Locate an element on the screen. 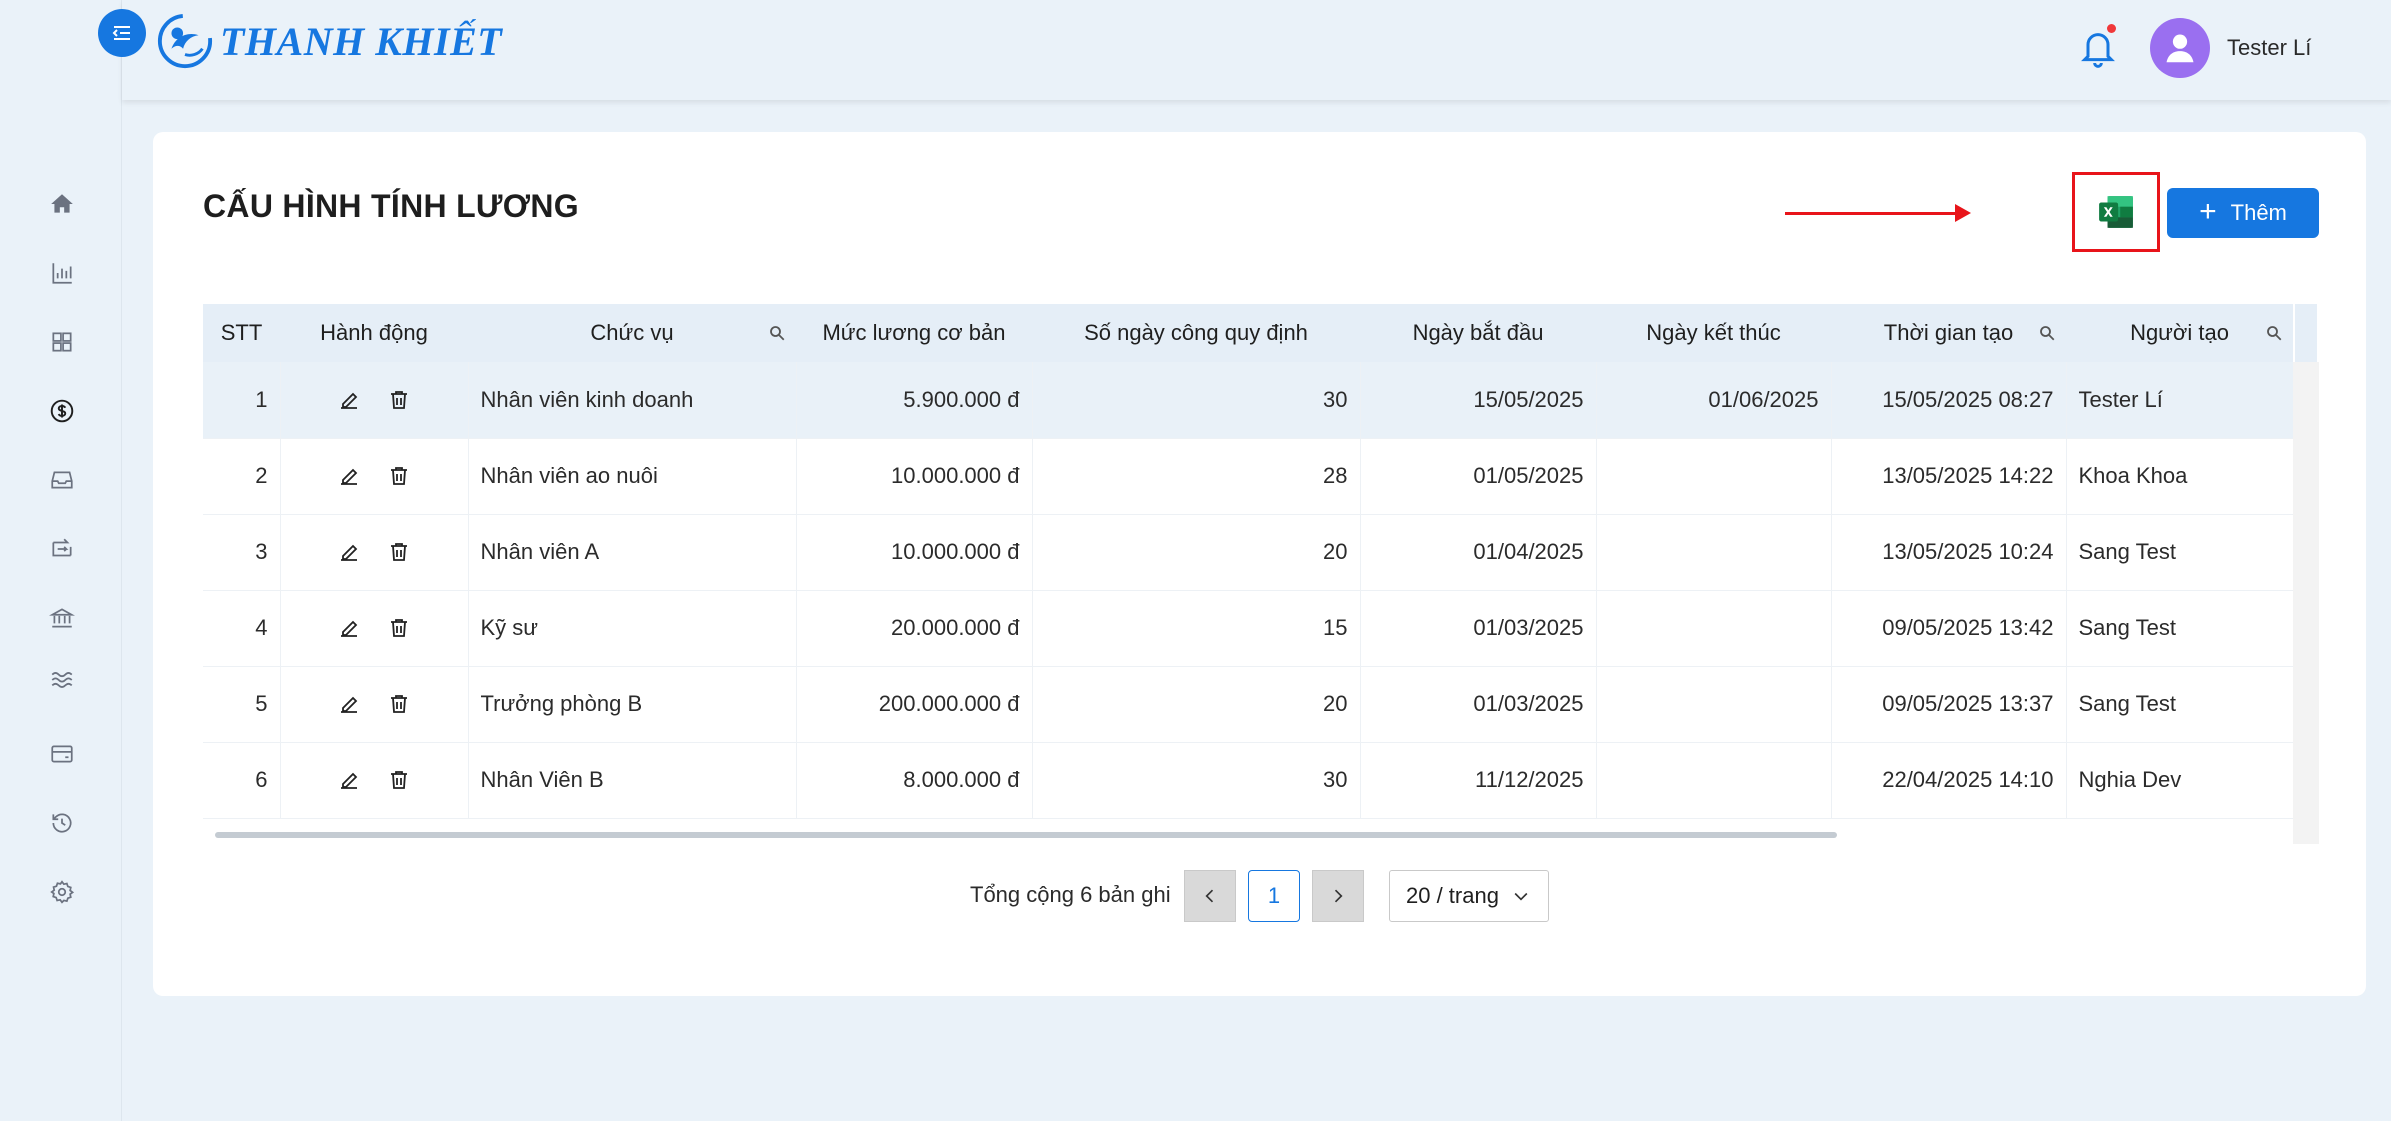  sidebar-item-bank is located at coordinates (62, 618).